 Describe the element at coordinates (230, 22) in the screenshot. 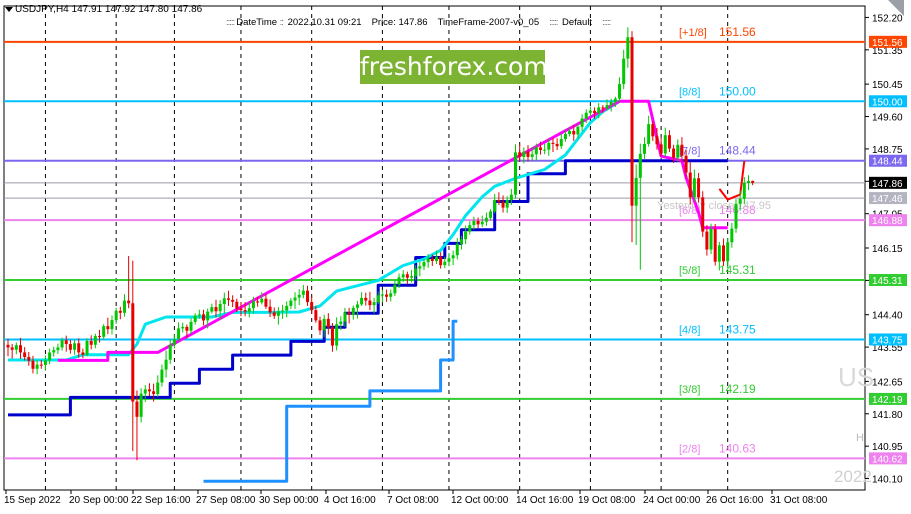

I see `dots-icon: :::::` at that location.